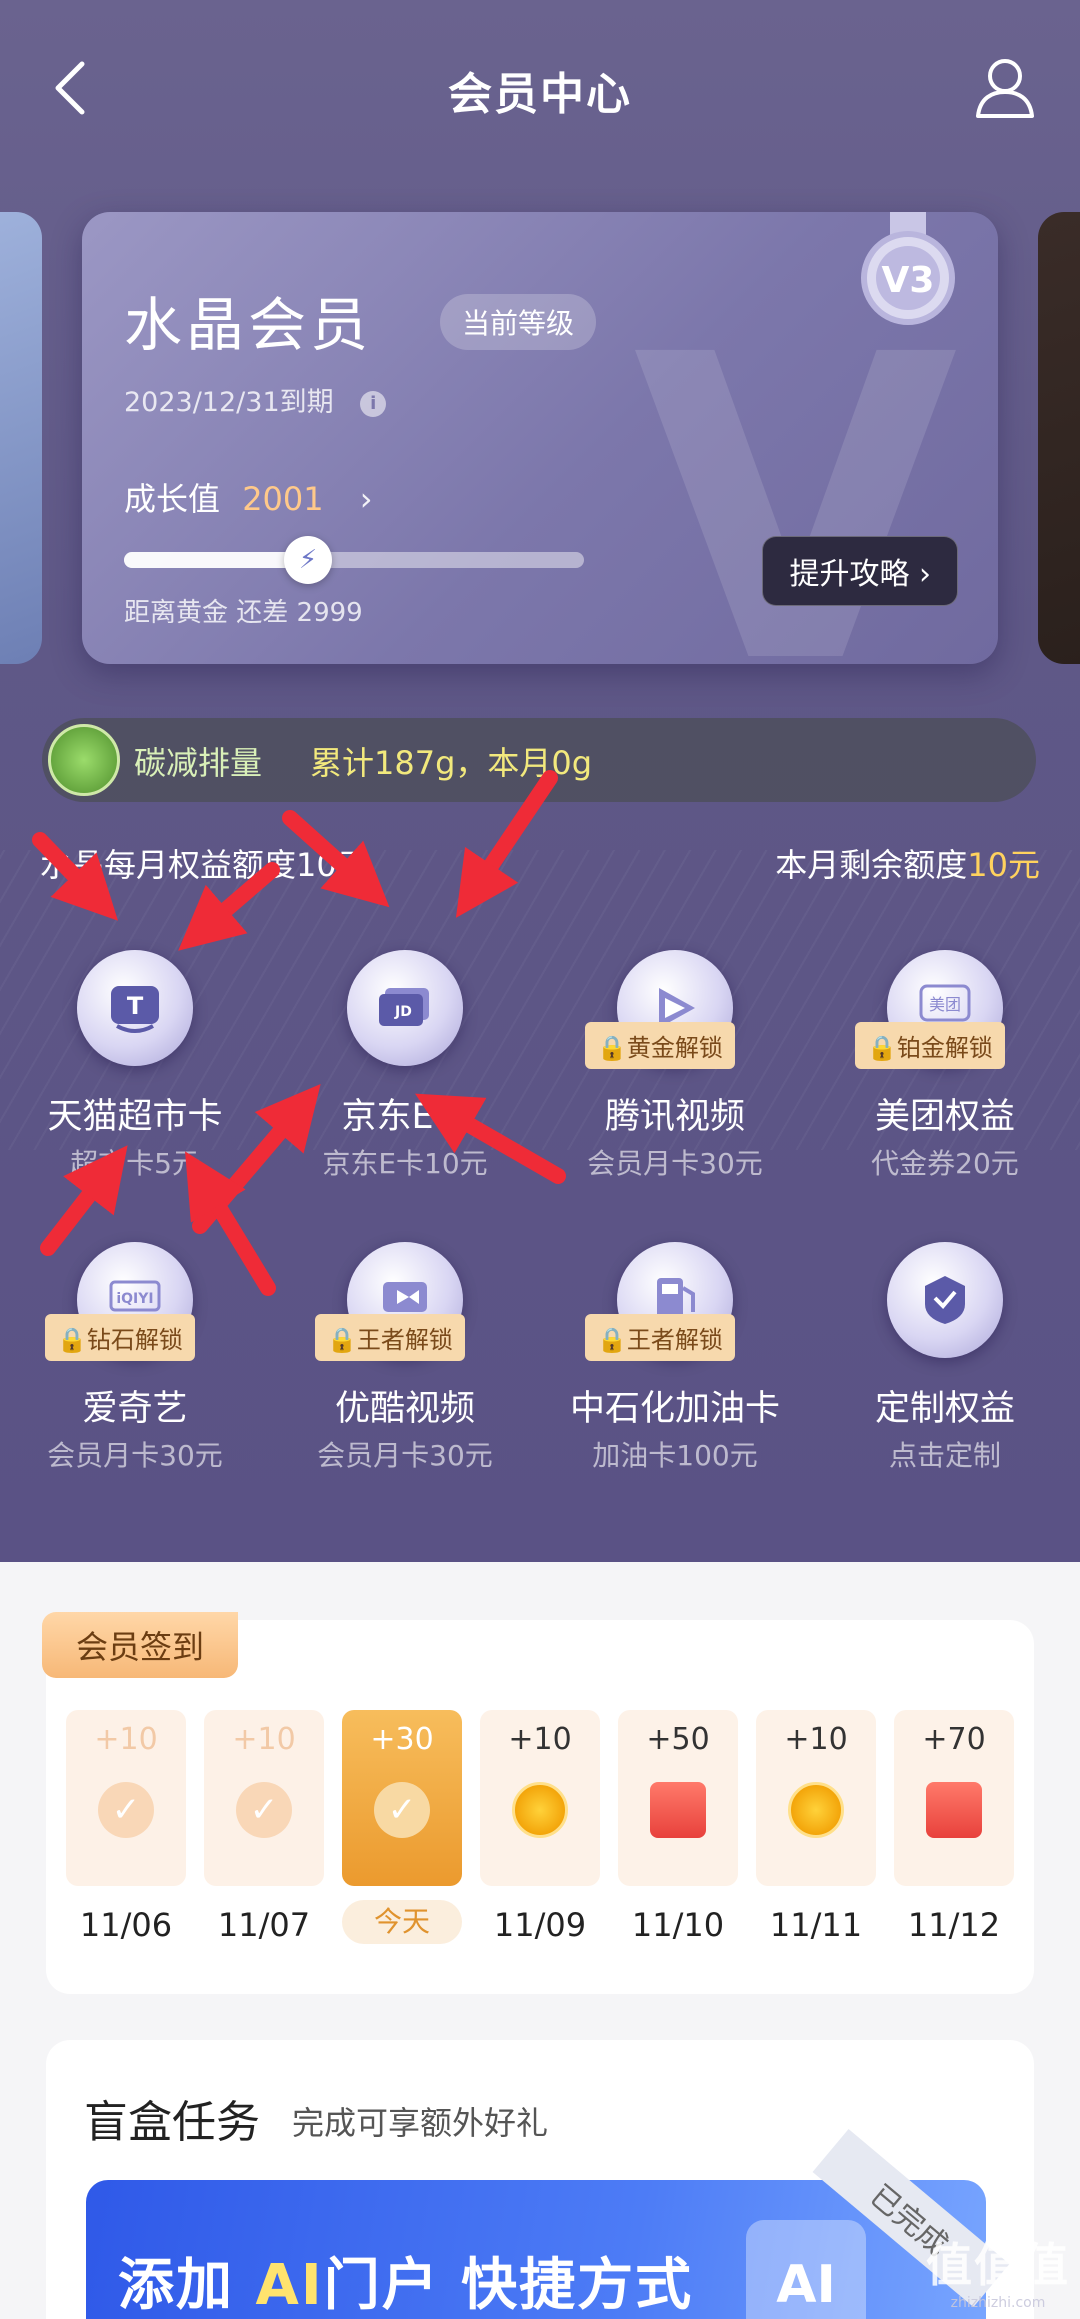  I want to click on lock-badge-label: 黄金解锁, so click(674, 1048).